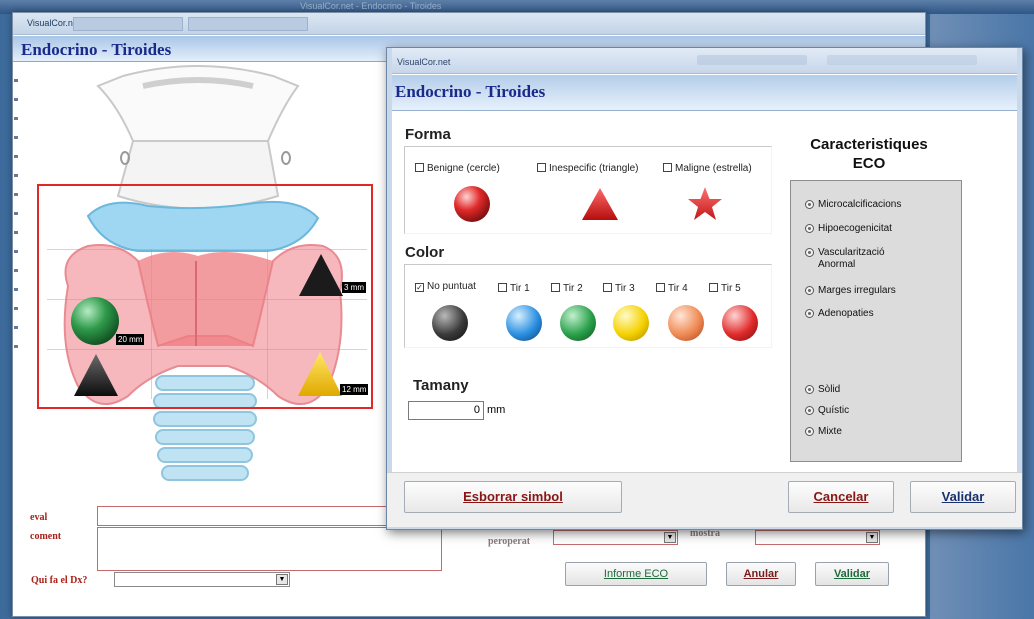 The height and width of the screenshot is (619, 1034). I want to click on quistic-option: Quístic, so click(827, 411).